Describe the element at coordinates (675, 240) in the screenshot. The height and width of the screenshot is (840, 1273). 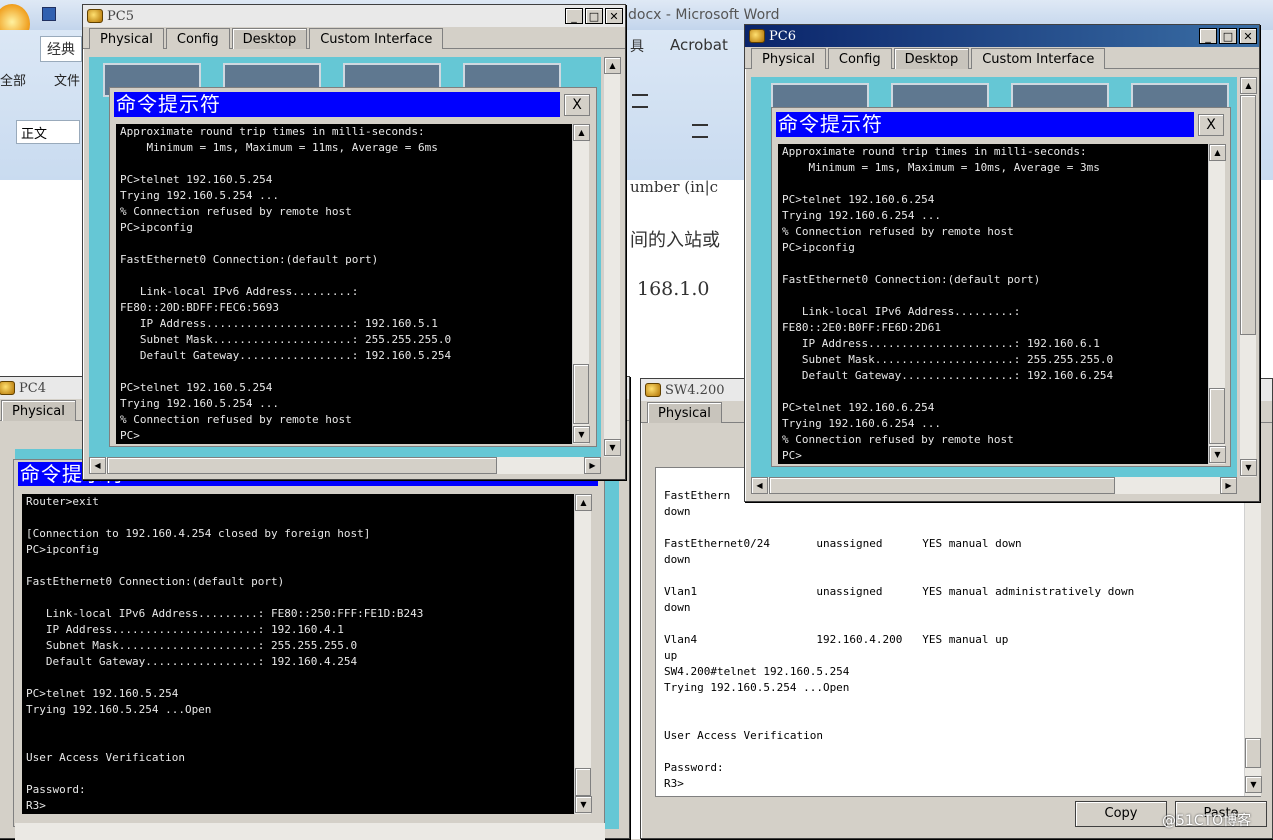
I see `doc-text-line-2: 间的入站或` at that location.